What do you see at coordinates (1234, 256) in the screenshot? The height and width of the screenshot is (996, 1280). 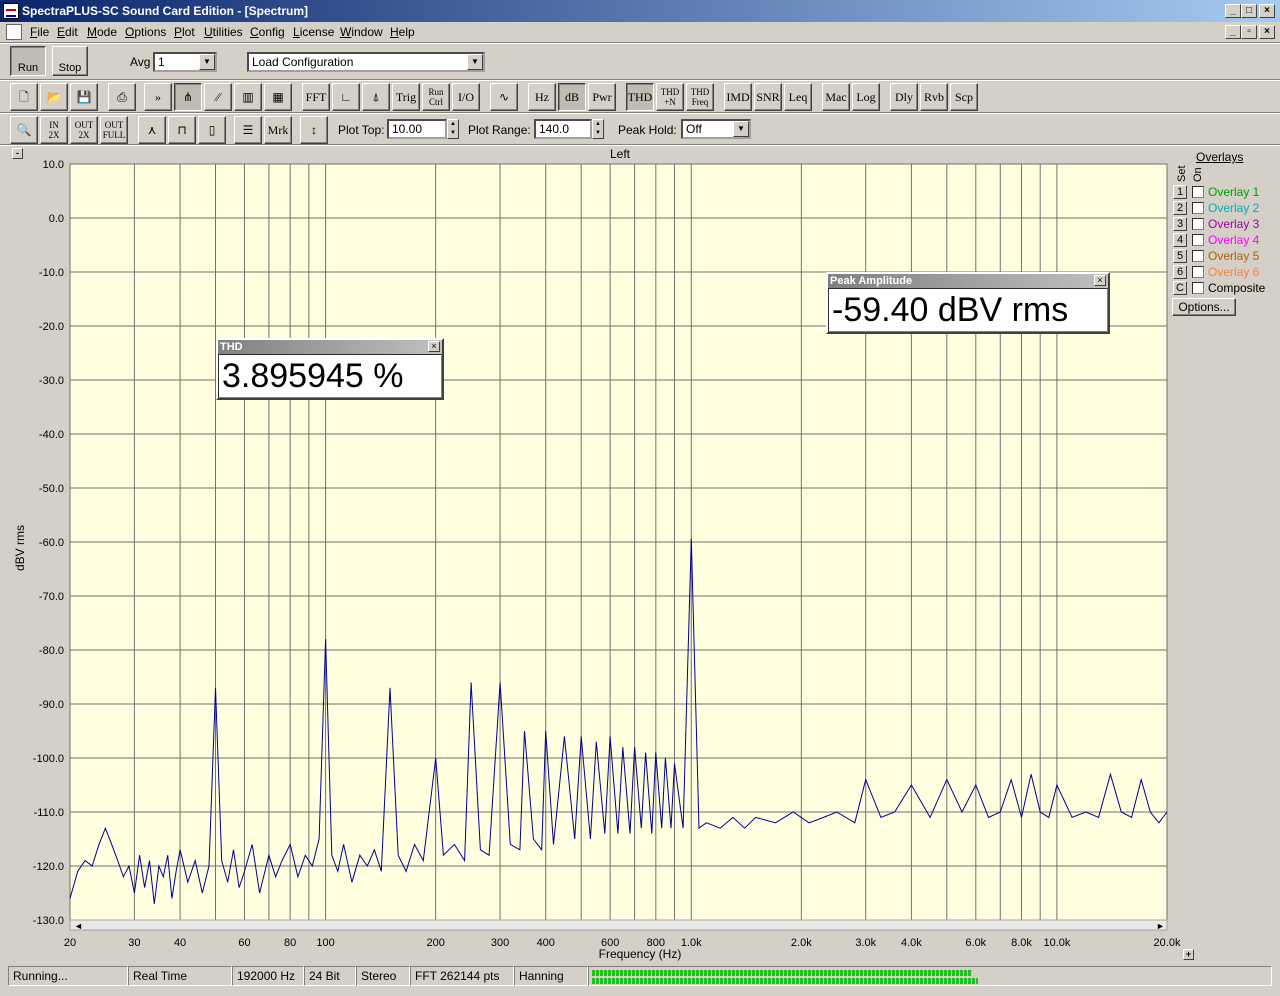 I see `overlay-label: Overlay 5` at bounding box center [1234, 256].